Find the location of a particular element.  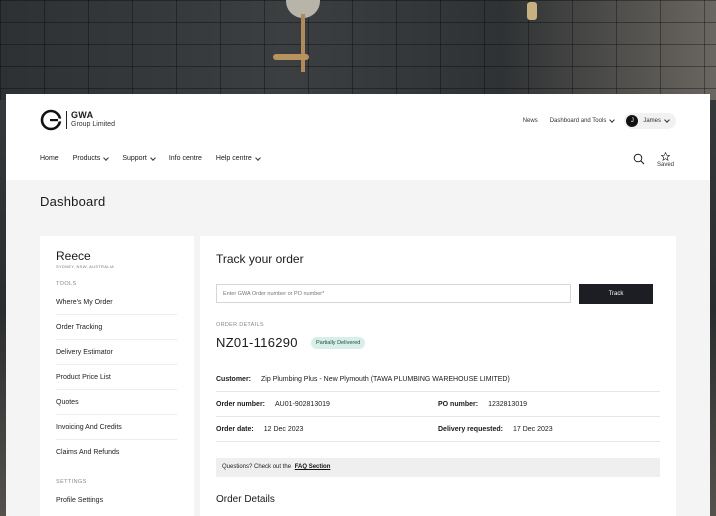

sidebar-item-profile-settings: Profile Settings is located at coordinates (116, 500).